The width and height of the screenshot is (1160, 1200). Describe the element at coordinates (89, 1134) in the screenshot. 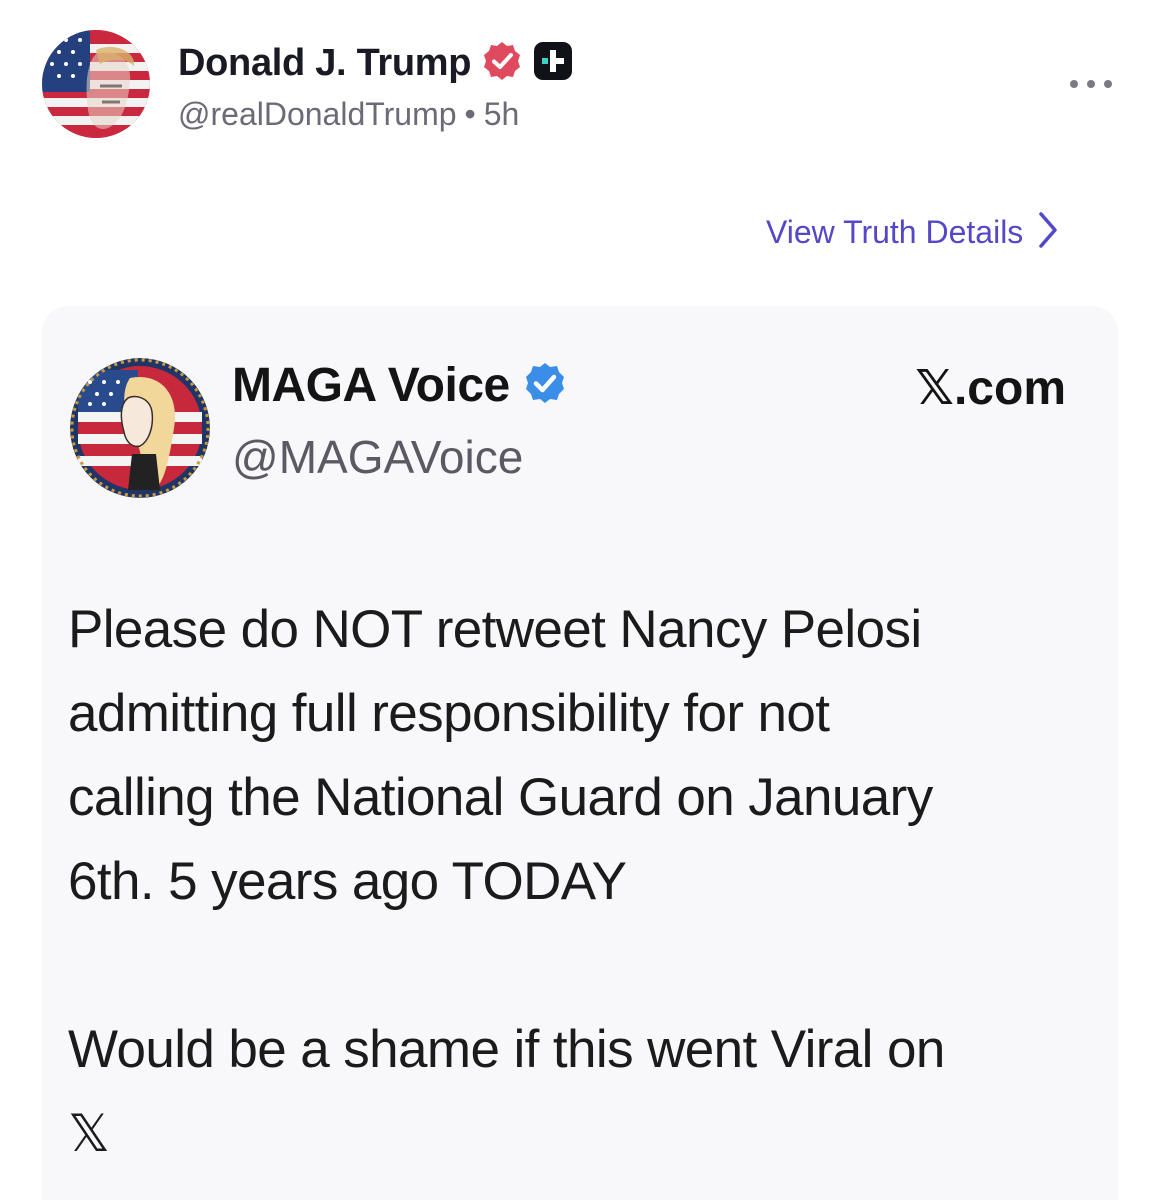

I see `x-logo-text: 𝕏` at that location.